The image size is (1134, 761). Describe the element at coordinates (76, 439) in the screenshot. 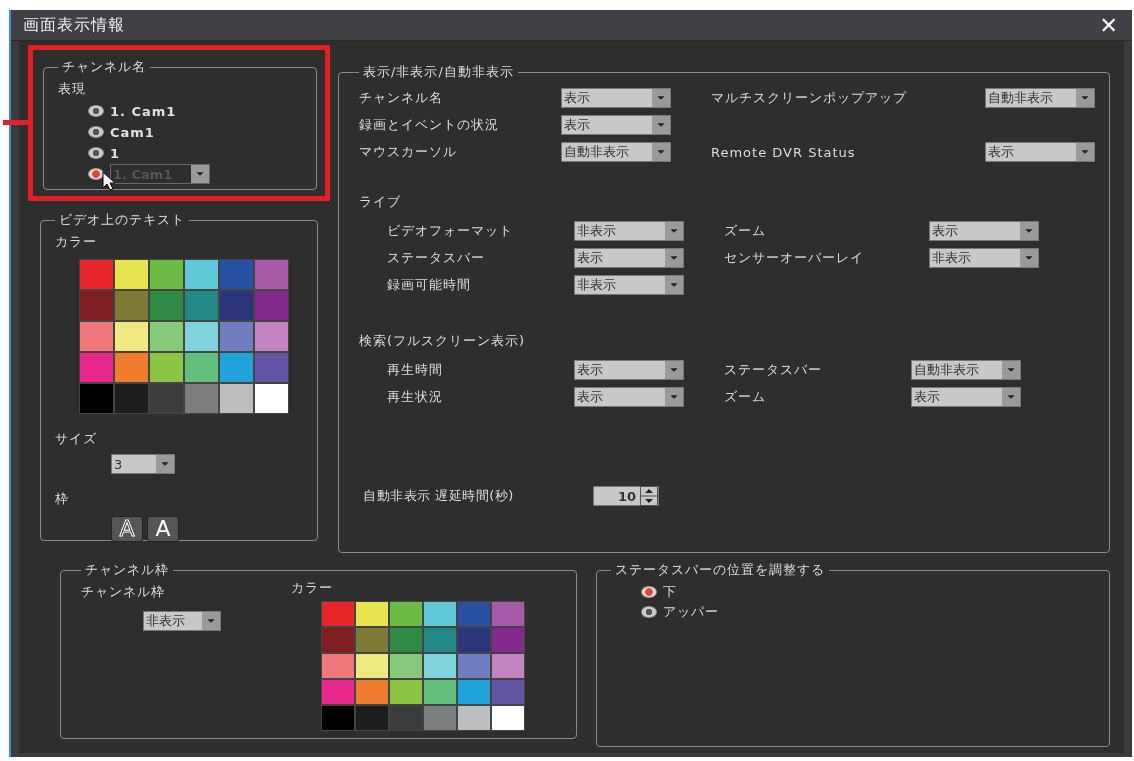

I see `field-label: サイズ` at that location.